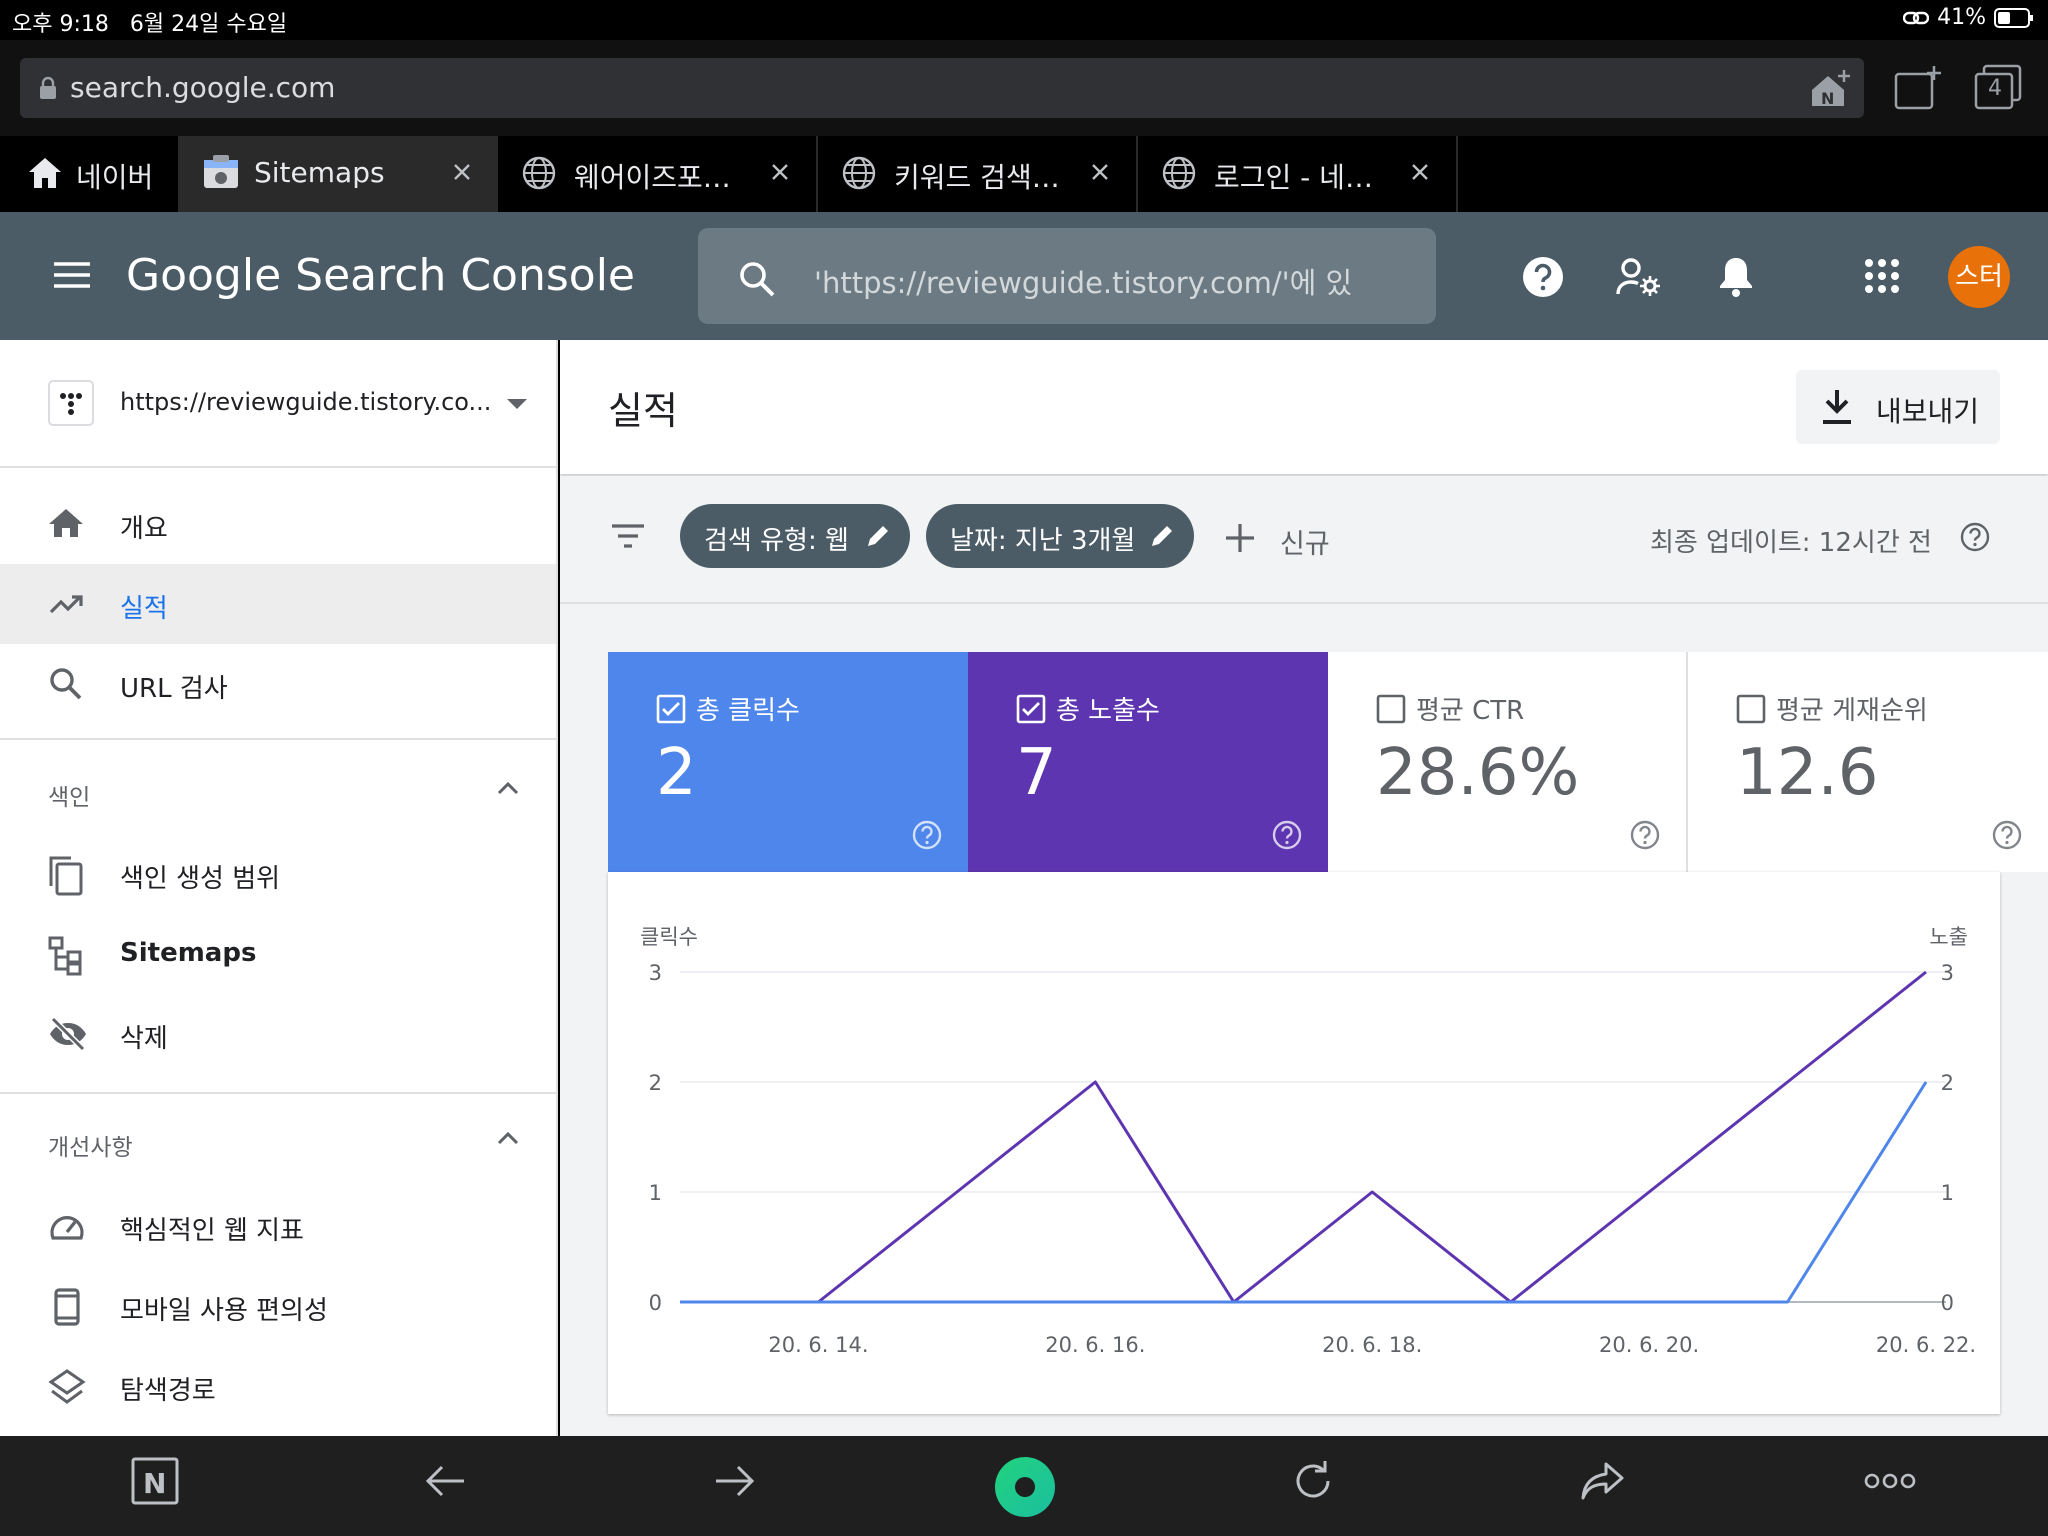 This screenshot has width=2048, height=1536. Describe the element at coordinates (1926, 1345) in the screenshot. I see `x-tick-label: 20. 6. 22.` at that location.